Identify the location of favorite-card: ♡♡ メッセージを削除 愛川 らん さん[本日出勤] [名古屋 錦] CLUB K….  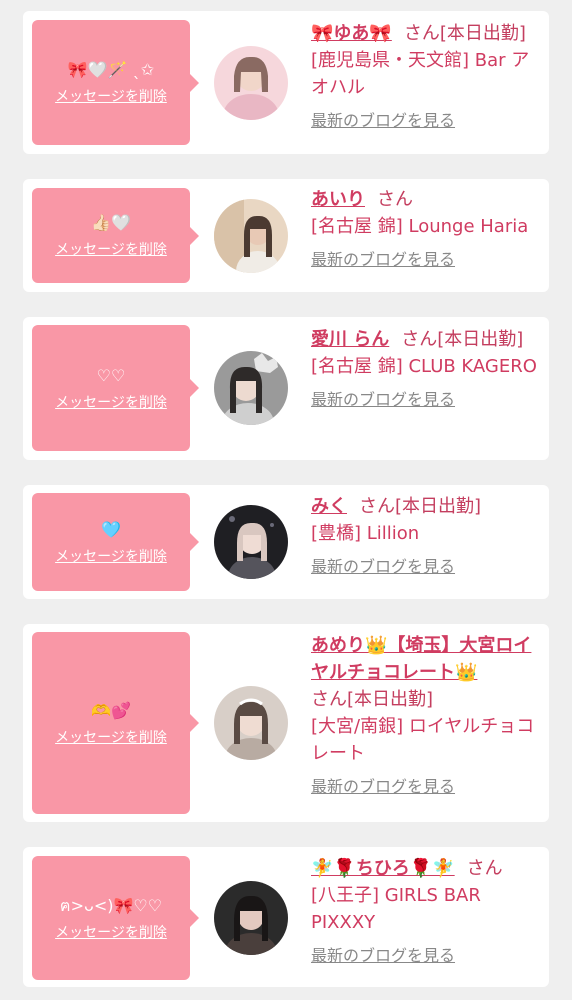
(286, 388).